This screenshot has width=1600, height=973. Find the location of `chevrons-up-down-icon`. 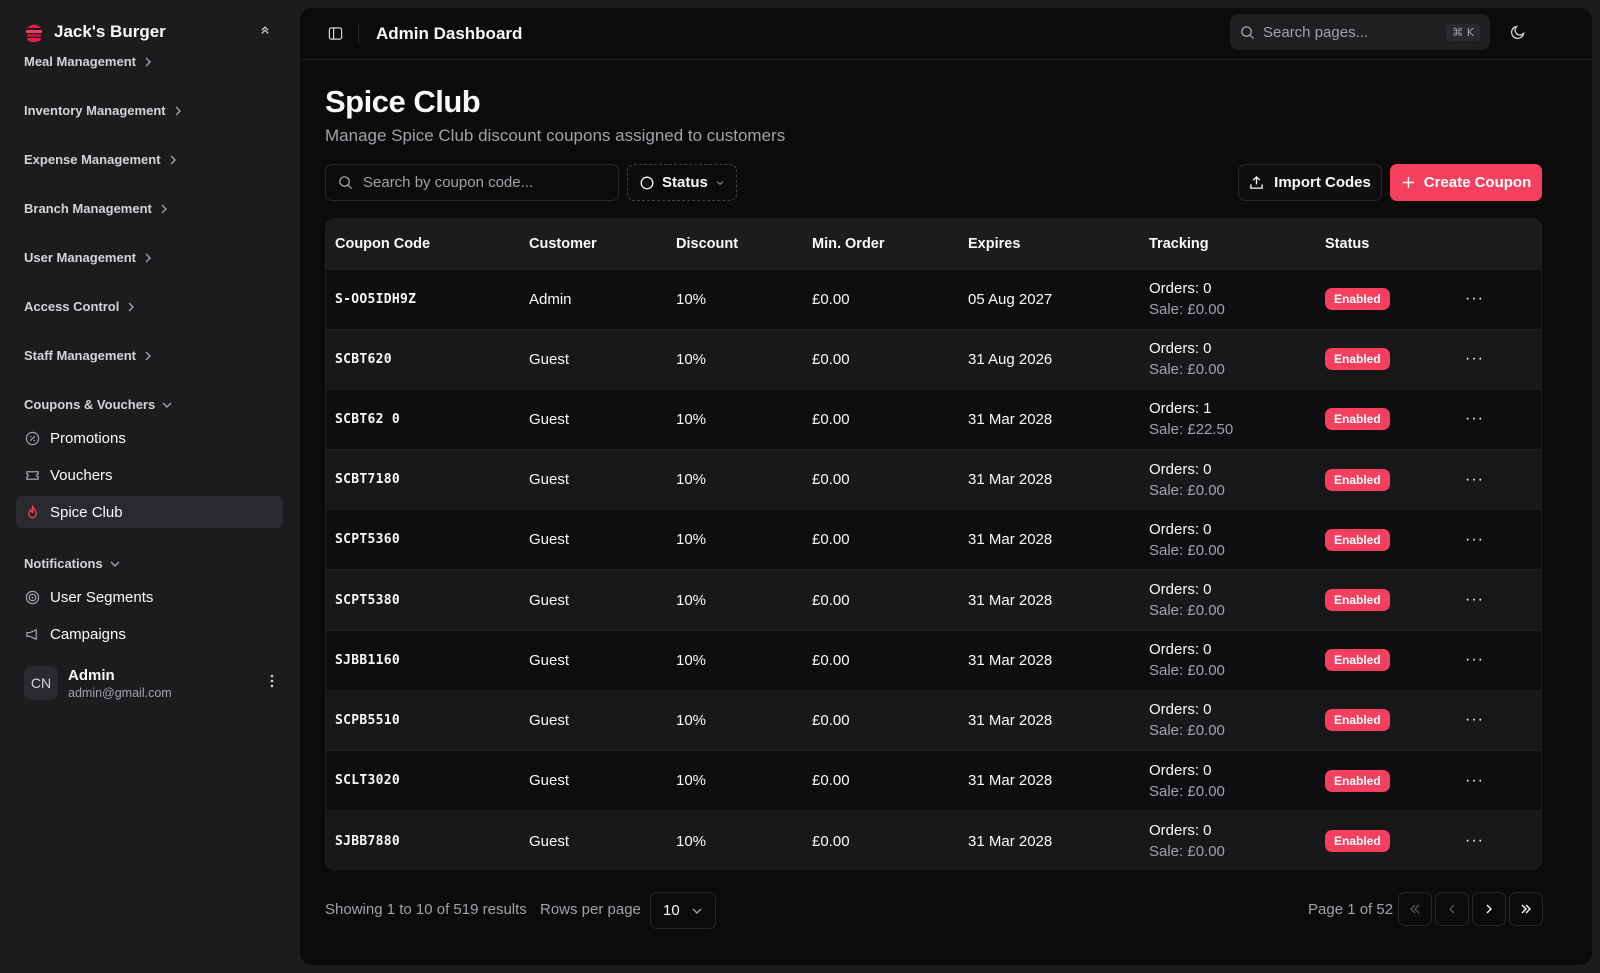

chevrons-up-down-icon is located at coordinates (267, 33).